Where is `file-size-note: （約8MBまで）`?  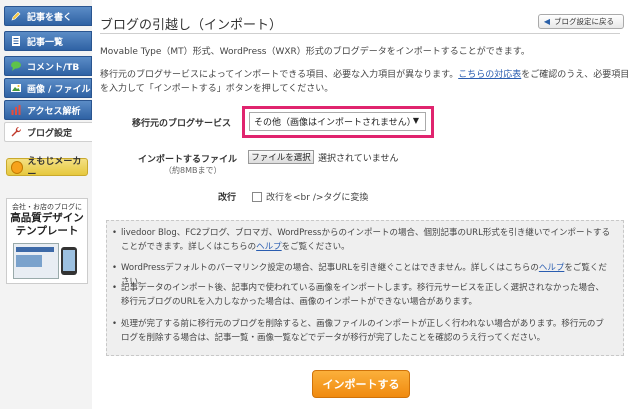
file-size-note: （約8MBまで） is located at coordinates (193, 170).